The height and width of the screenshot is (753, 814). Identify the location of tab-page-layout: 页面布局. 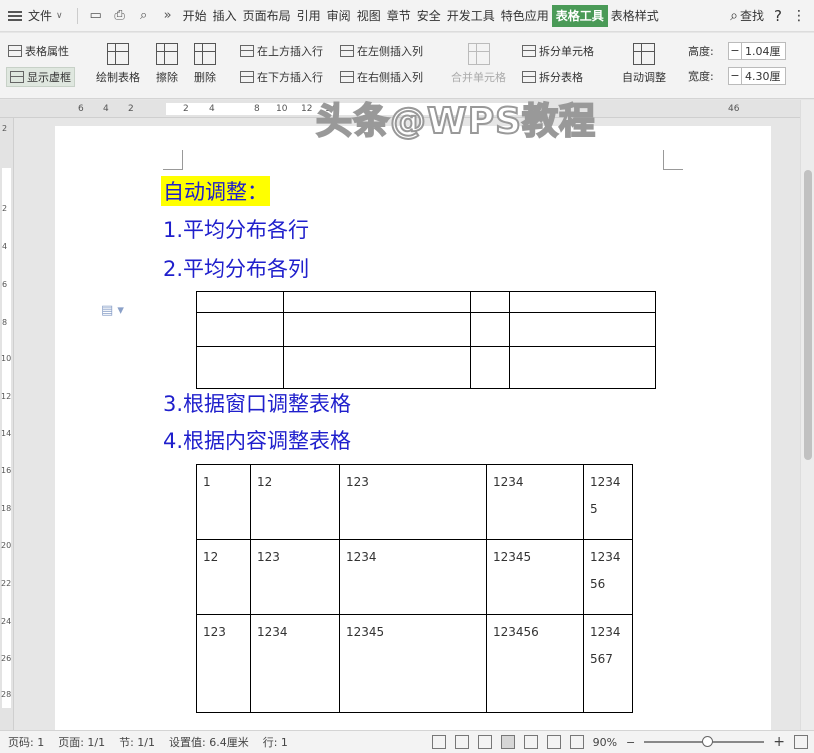
(267, 16).